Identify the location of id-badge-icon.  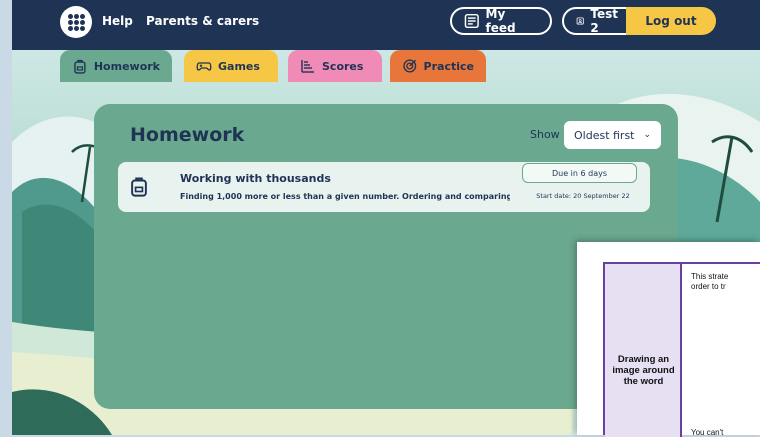
(580, 21).